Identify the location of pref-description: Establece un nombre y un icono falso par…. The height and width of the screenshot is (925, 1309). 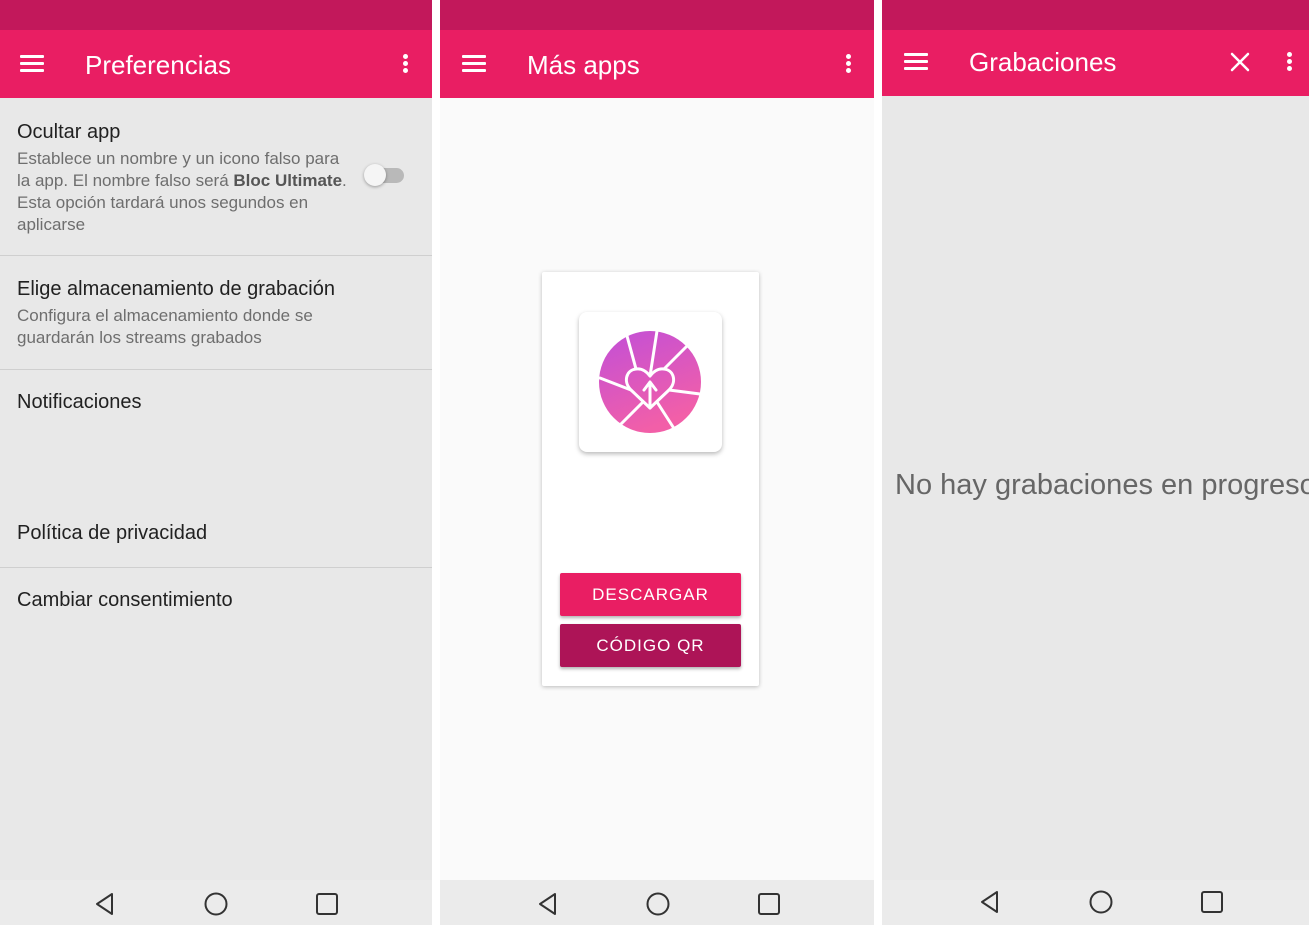
(182, 191).